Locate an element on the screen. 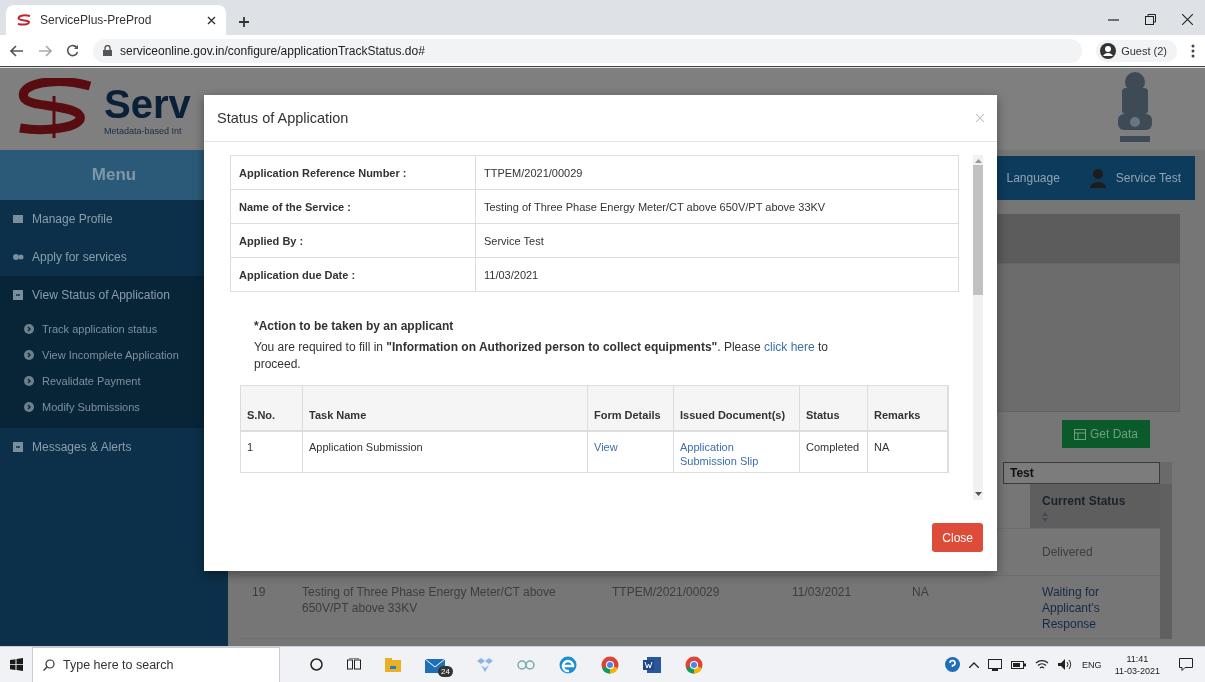 Image resolution: width=1205 pixels, height=682 pixels. table-icon is located at coordinates (1079, 434).